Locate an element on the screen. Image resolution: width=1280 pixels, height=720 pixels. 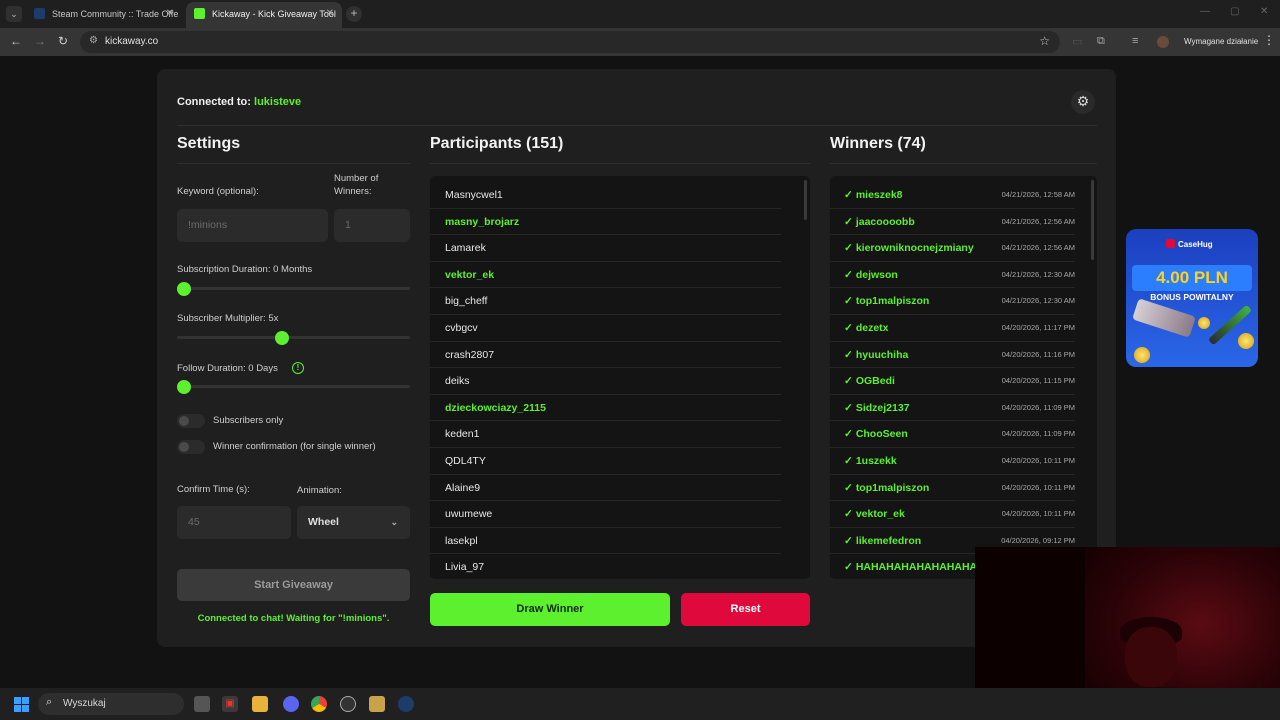
taskbar-search: ⌕ Wyszukaj is located at coordinates (111, 704).